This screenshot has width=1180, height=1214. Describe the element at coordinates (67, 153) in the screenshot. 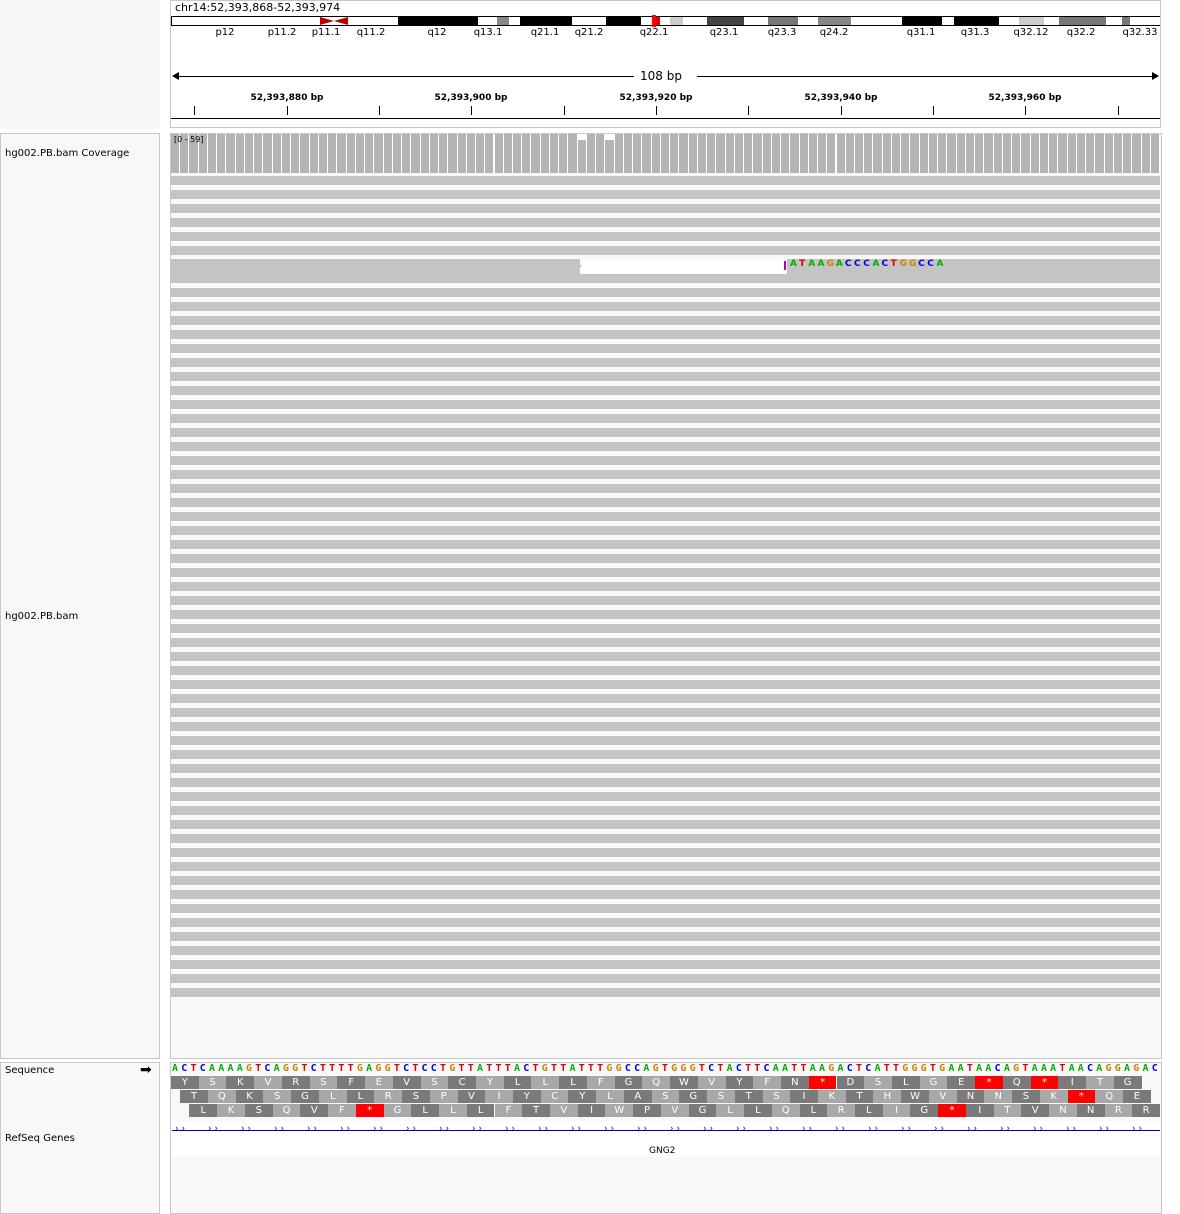

I see `coverage-track-label: hg002.PB.bam Coverage` at that location.